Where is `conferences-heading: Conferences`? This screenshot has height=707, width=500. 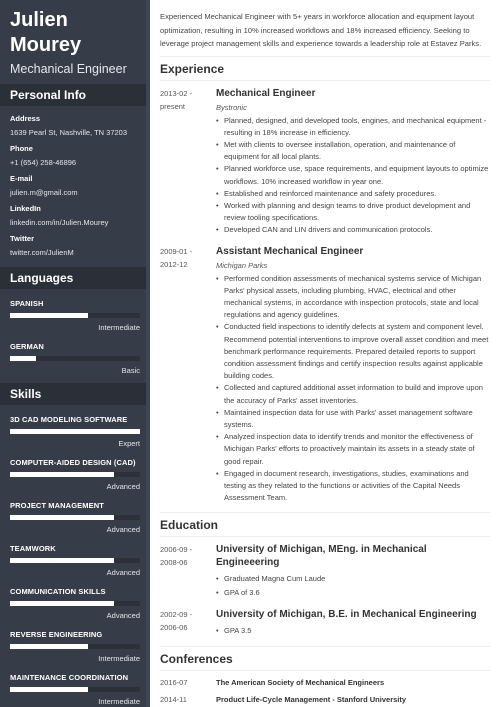 conferences-heading: Conferences is located at coordinates (325, 659).